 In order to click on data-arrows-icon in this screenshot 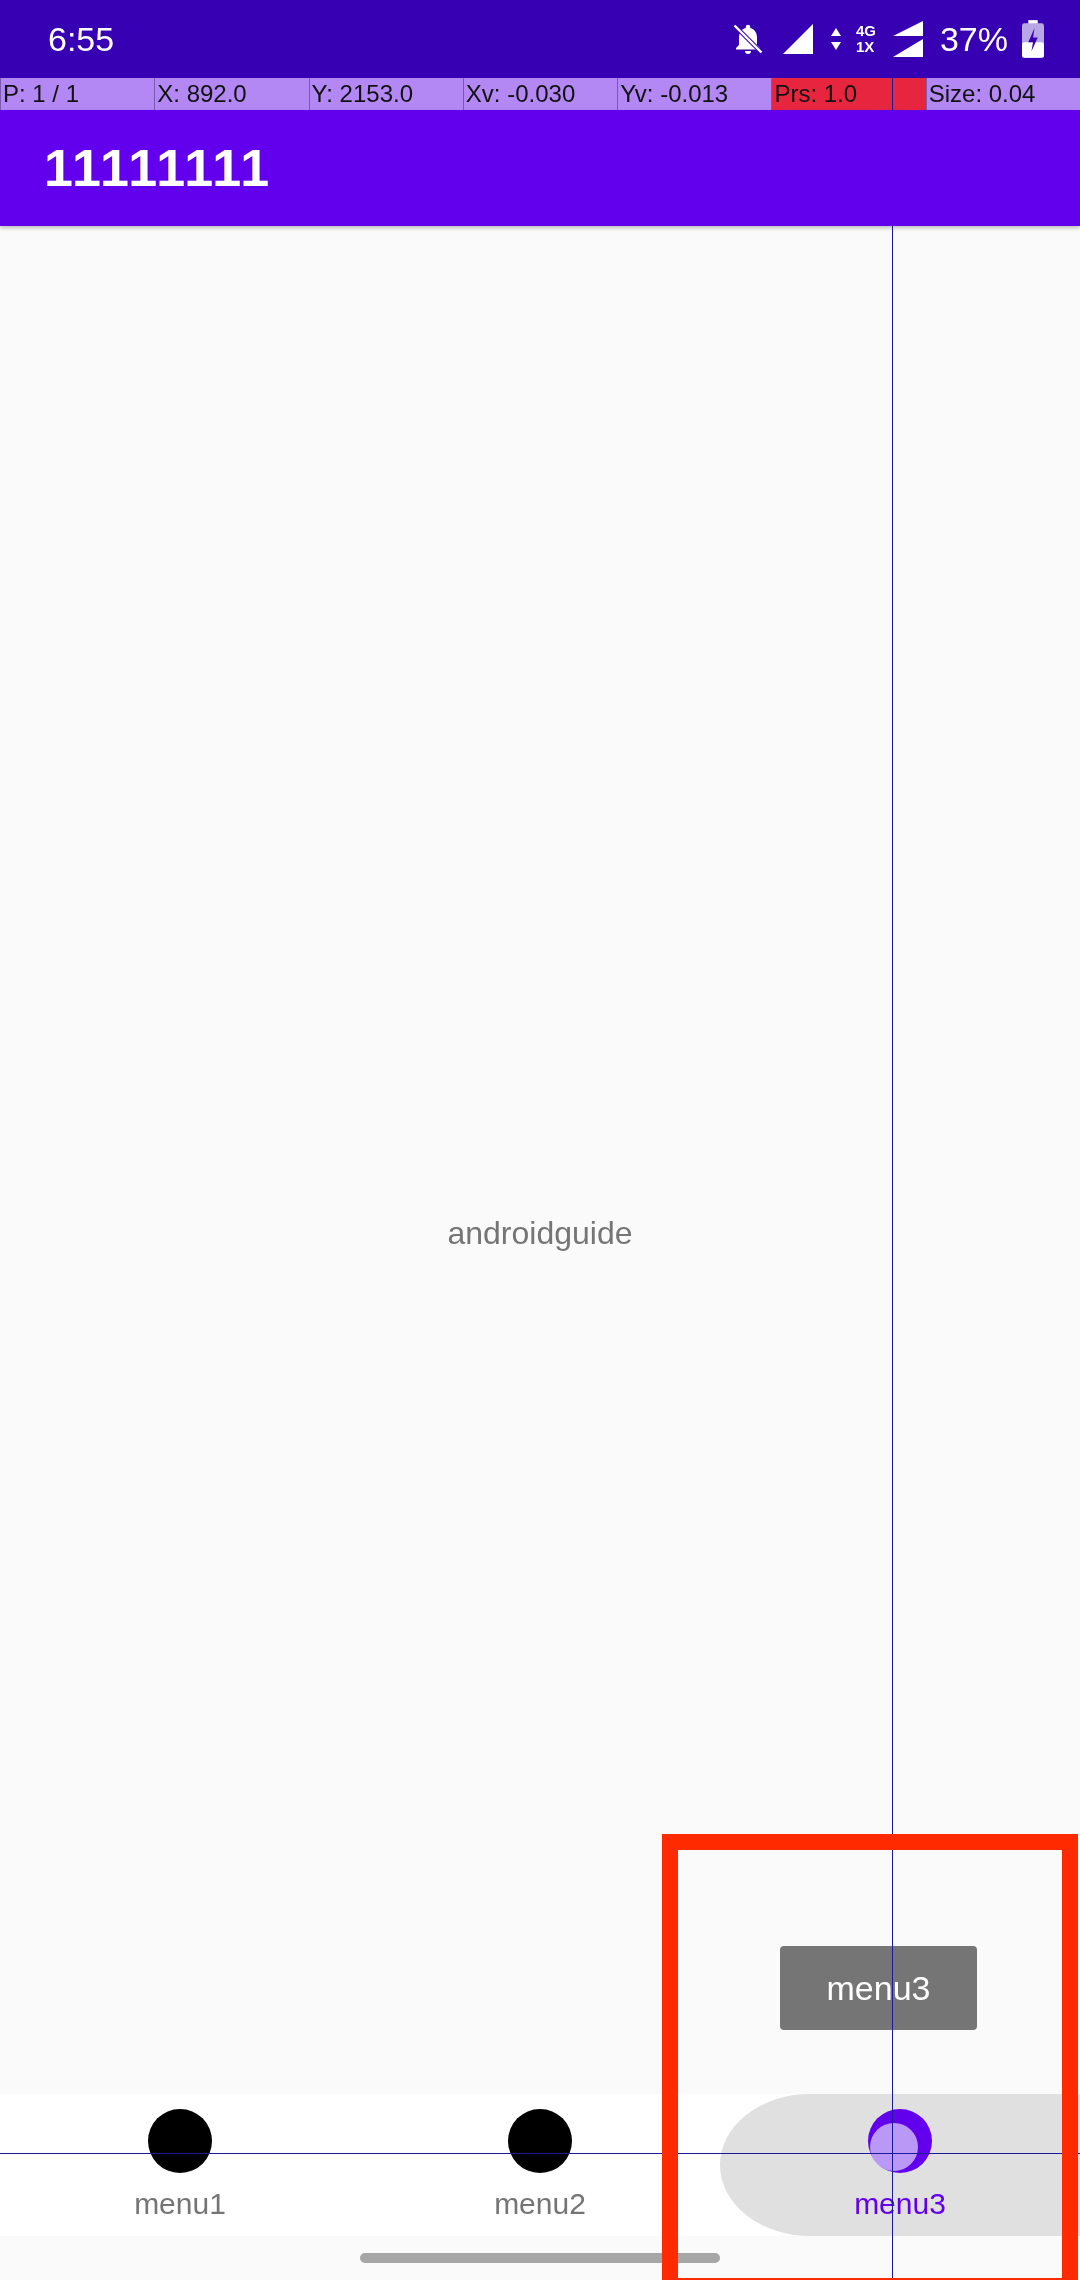, I will do `click(835, 39)`.